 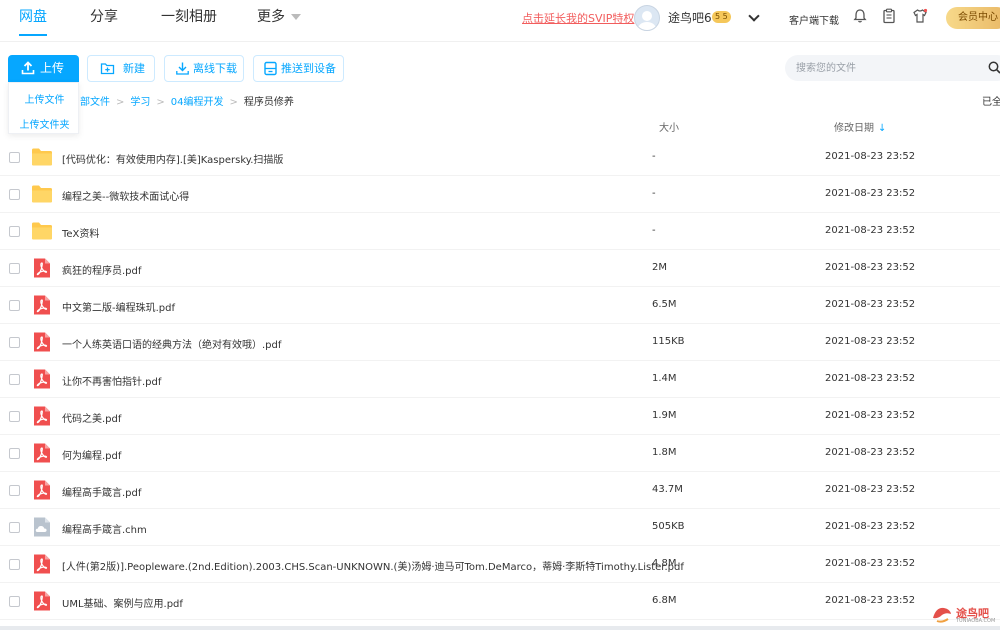 I want to click on file-name: 编程高手箴言.pdf, so click(x=101, y=491).